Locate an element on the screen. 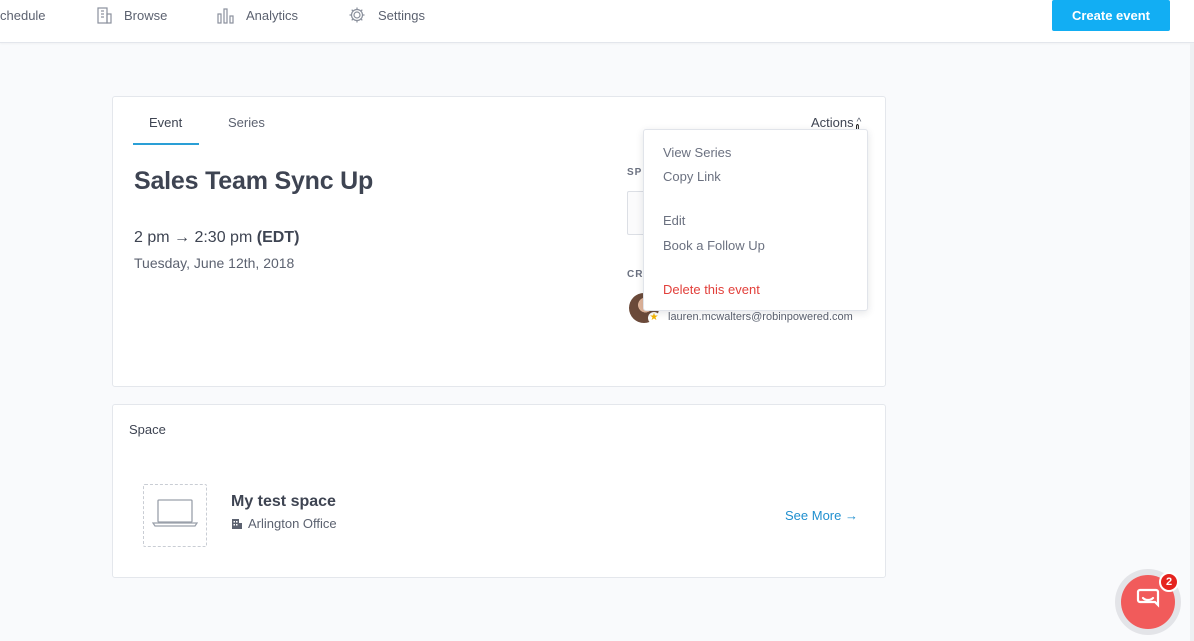 The width and height of the screenshot is (1194, 641). tab-series: Series is located at coordinates (246, 122).